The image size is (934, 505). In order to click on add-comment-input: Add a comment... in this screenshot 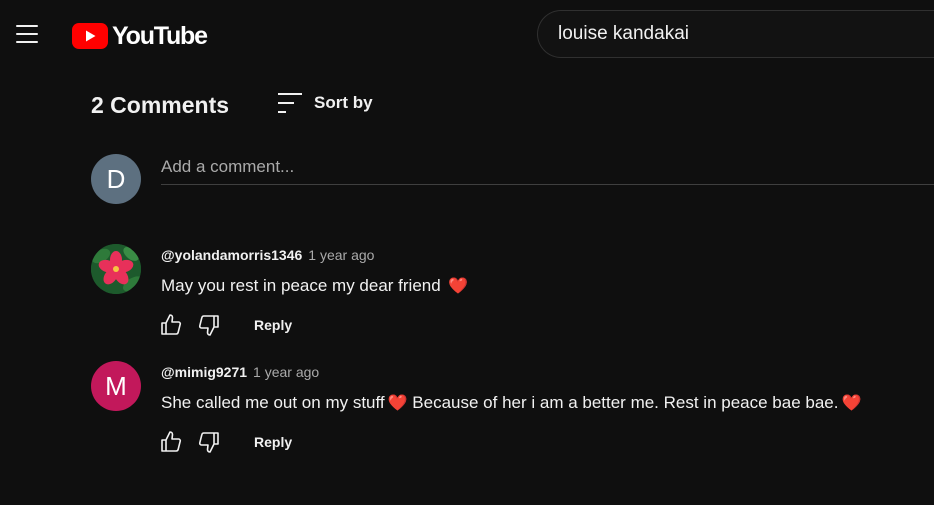, I will do `click(547, 169)`.